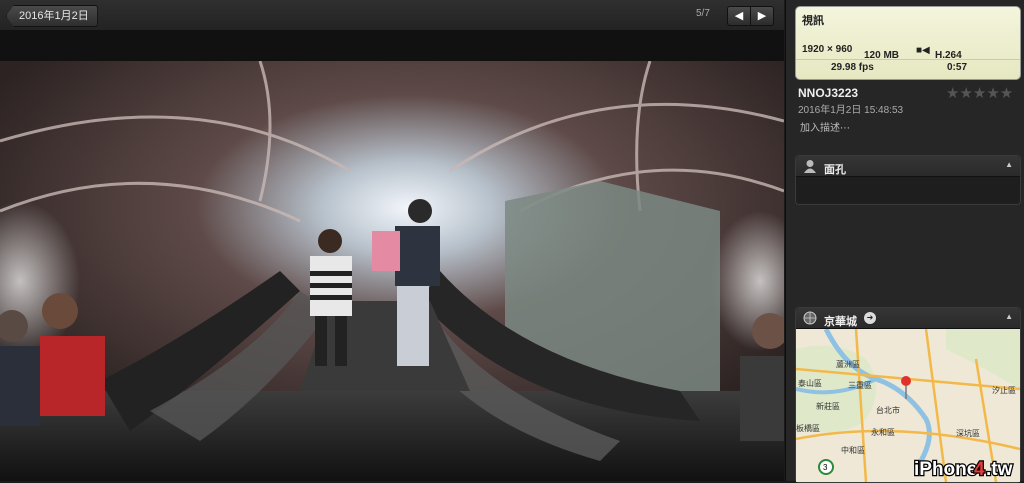  Describe the element at coordinates (979, 469) in the screenshot. I see `watermark-number: 4` at that location.